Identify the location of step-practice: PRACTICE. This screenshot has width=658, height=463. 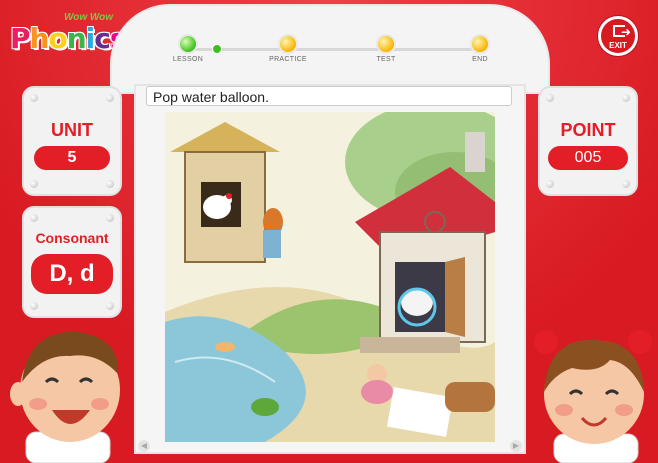
(288, 48).